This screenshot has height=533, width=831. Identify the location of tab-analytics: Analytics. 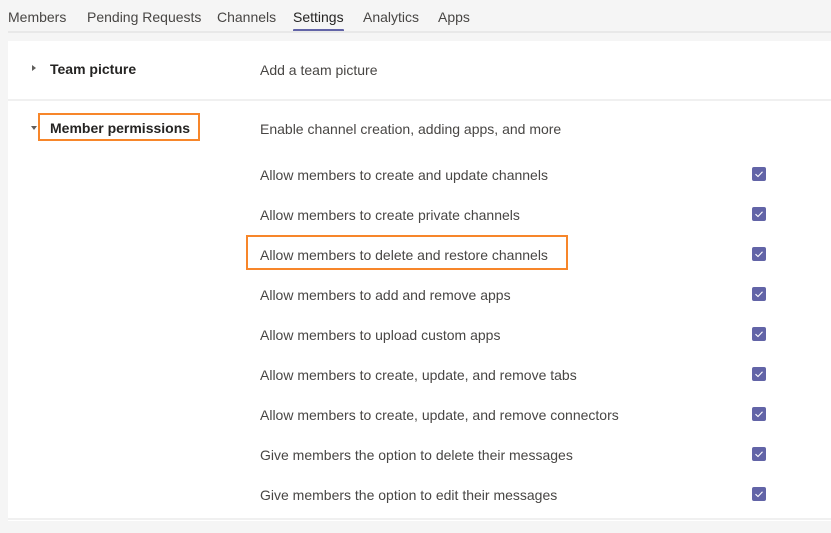
(391, 17).